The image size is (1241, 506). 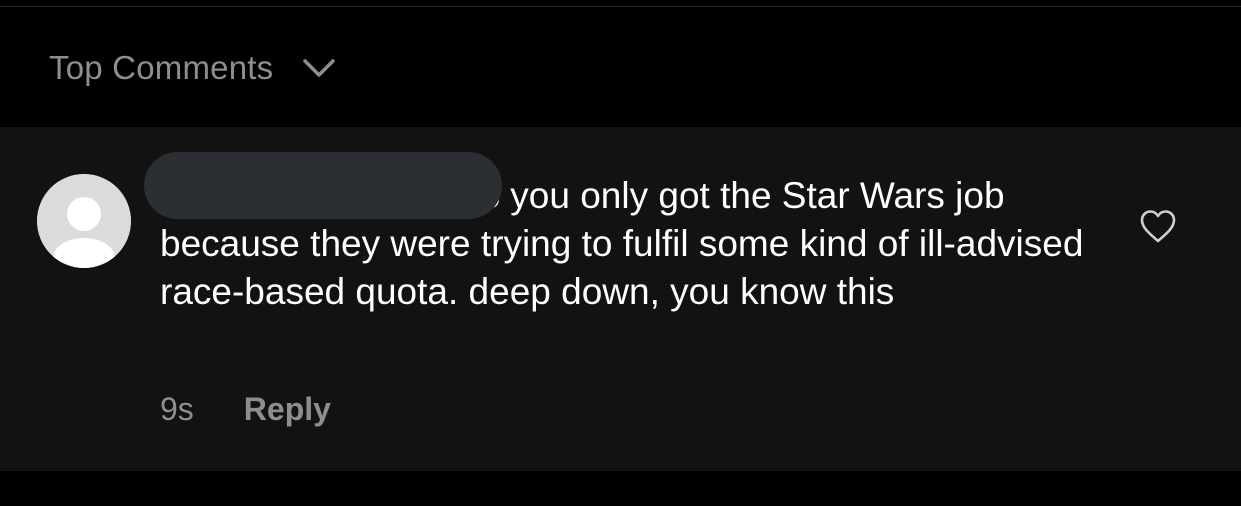 I want to click on reply-button: Reply, so click(x=287, y=409).